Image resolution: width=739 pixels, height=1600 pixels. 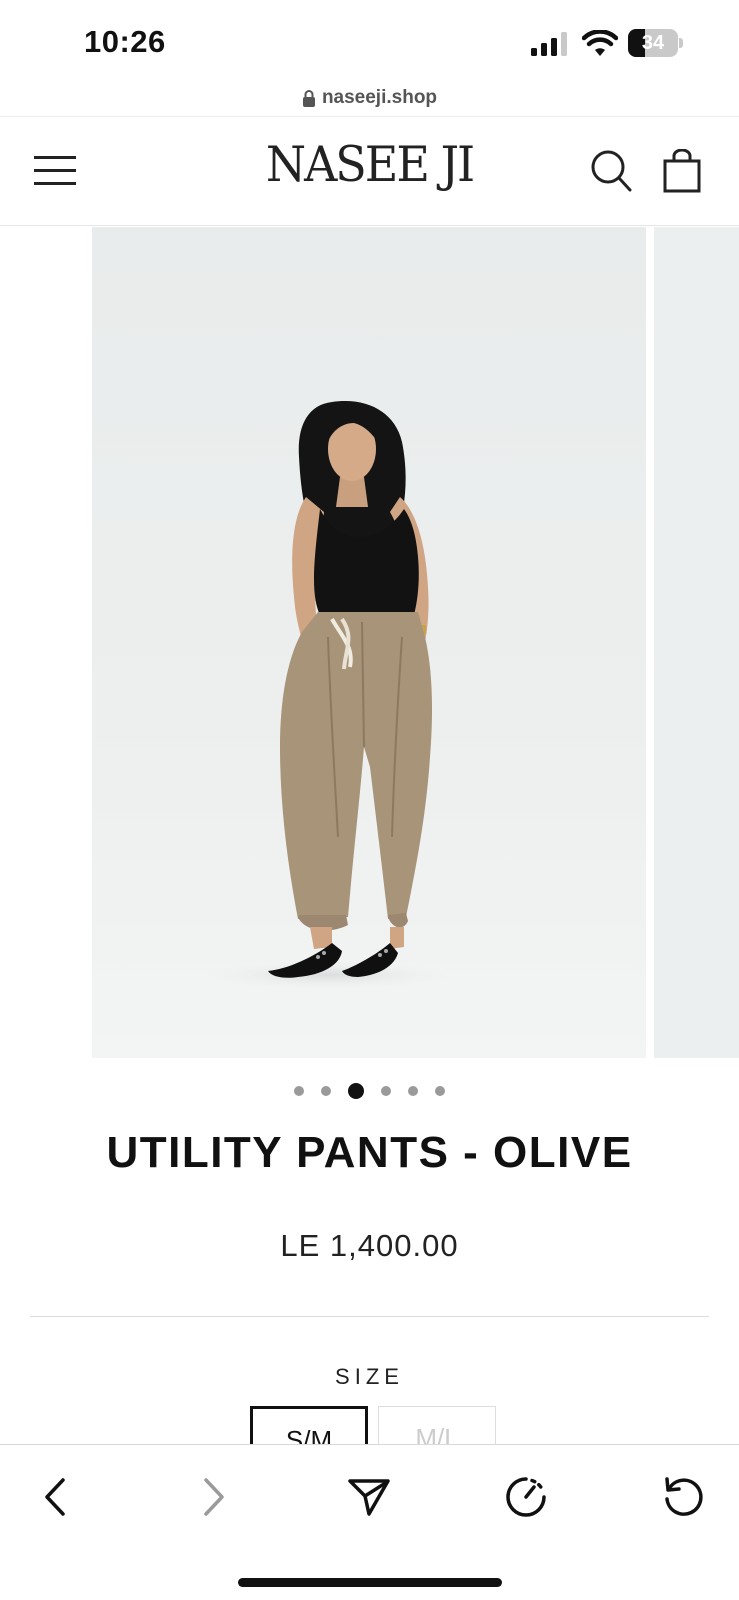 I want to click on speed-dial-button, so click(x=526, y=1497).